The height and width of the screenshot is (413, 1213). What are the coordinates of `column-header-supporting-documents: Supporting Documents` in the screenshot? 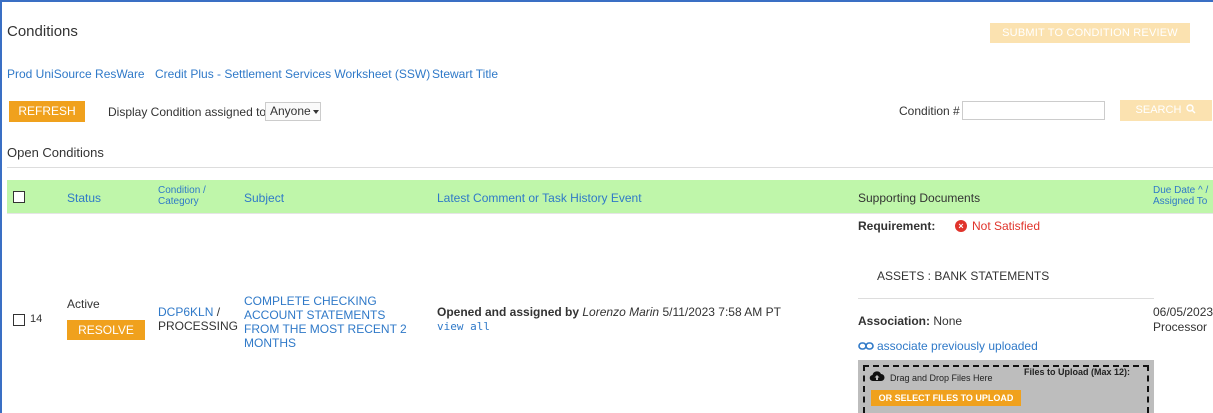 It's located at (919, 198).